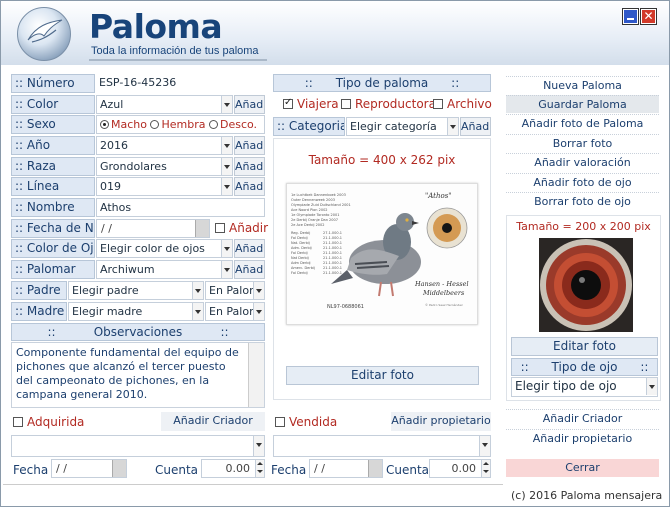  Describe the element at coordinates (382, 160) in the screenshot. I see `photo-size-label: Tamaño = 400 x 262 pix` at that location.